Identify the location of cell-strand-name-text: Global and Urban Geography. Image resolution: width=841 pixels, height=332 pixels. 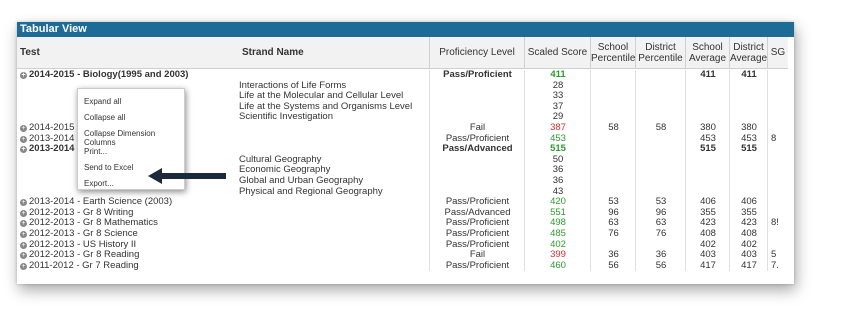
(301, 181).